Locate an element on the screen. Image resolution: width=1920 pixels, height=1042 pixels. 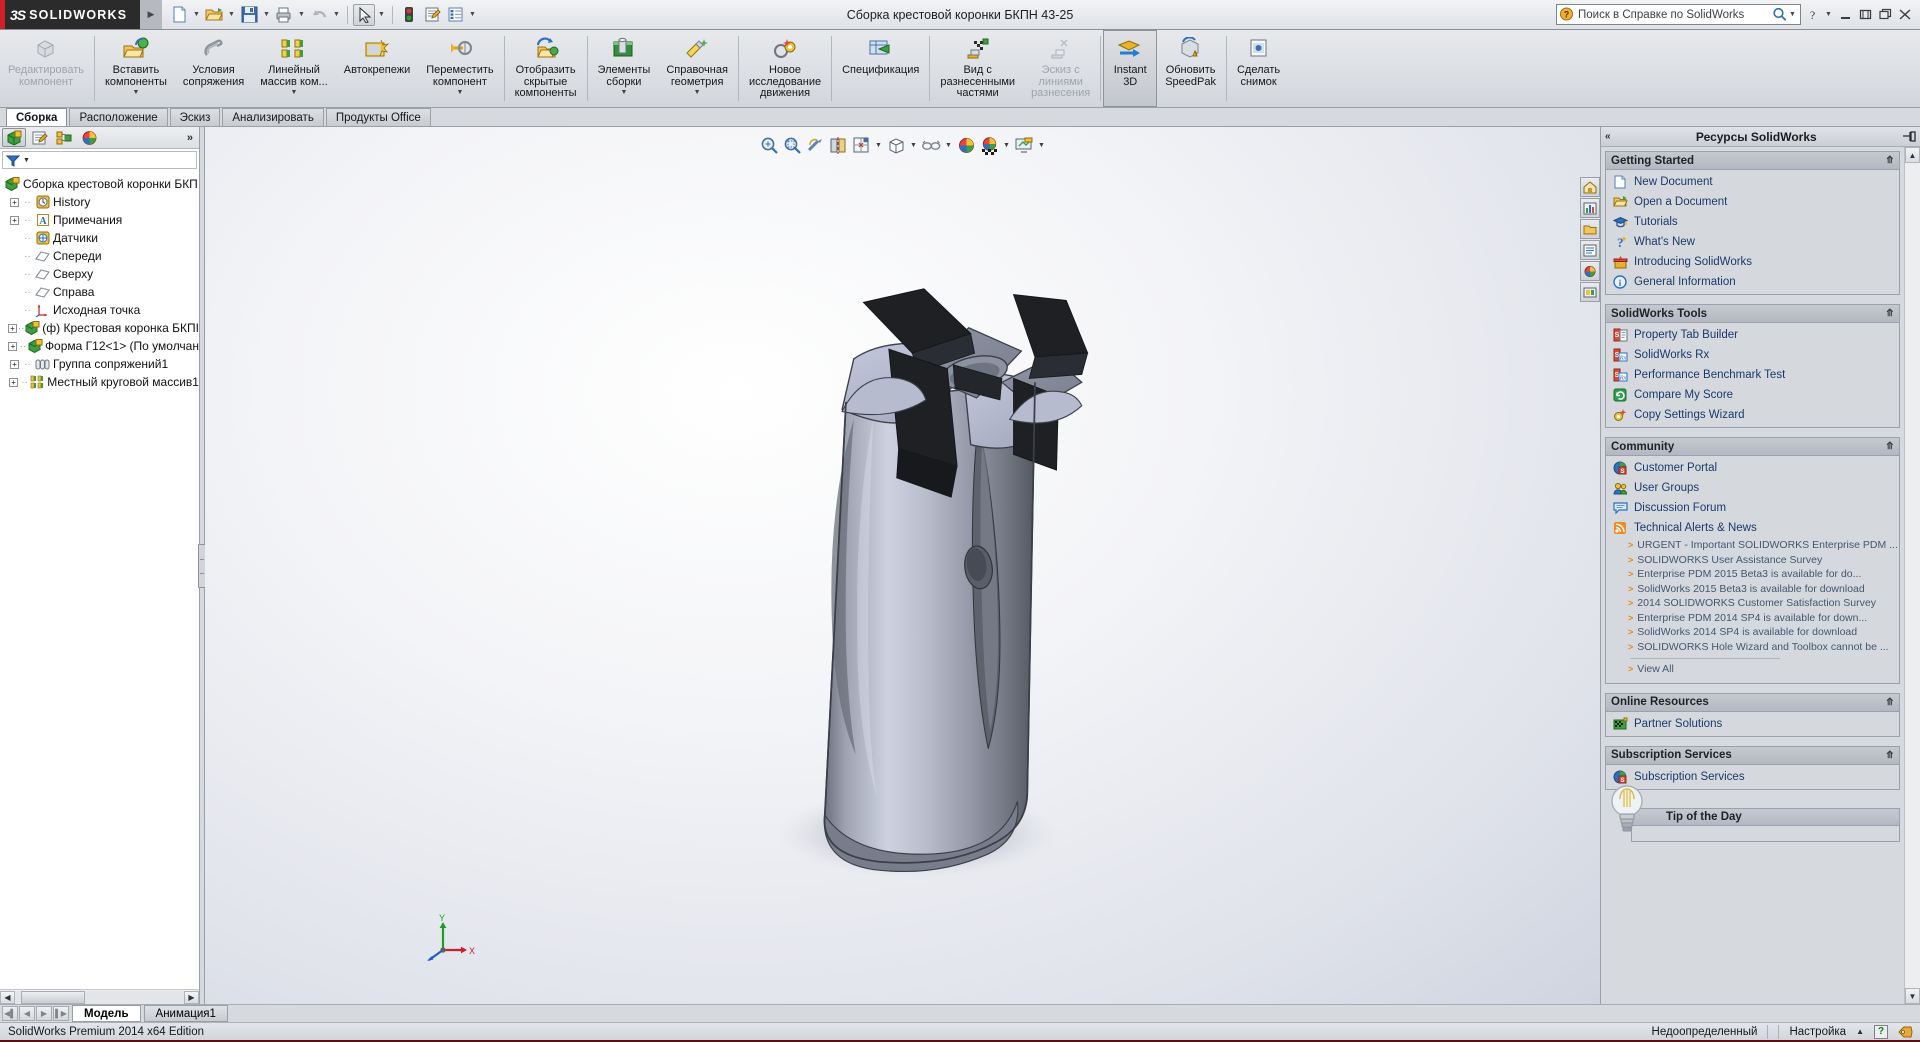
configuration-manager-tab is located at coordinates (64, 137).